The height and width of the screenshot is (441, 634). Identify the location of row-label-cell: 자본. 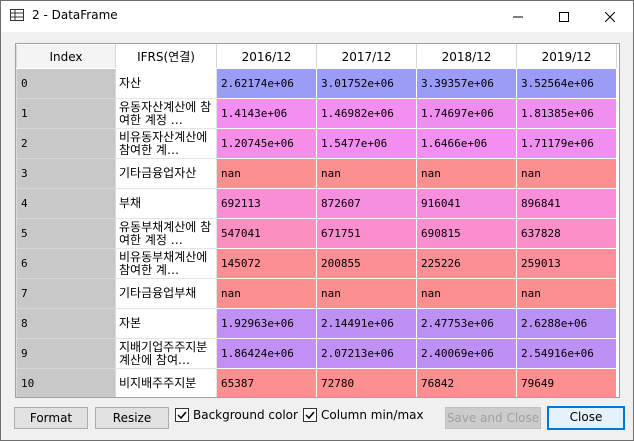
(166, 323).